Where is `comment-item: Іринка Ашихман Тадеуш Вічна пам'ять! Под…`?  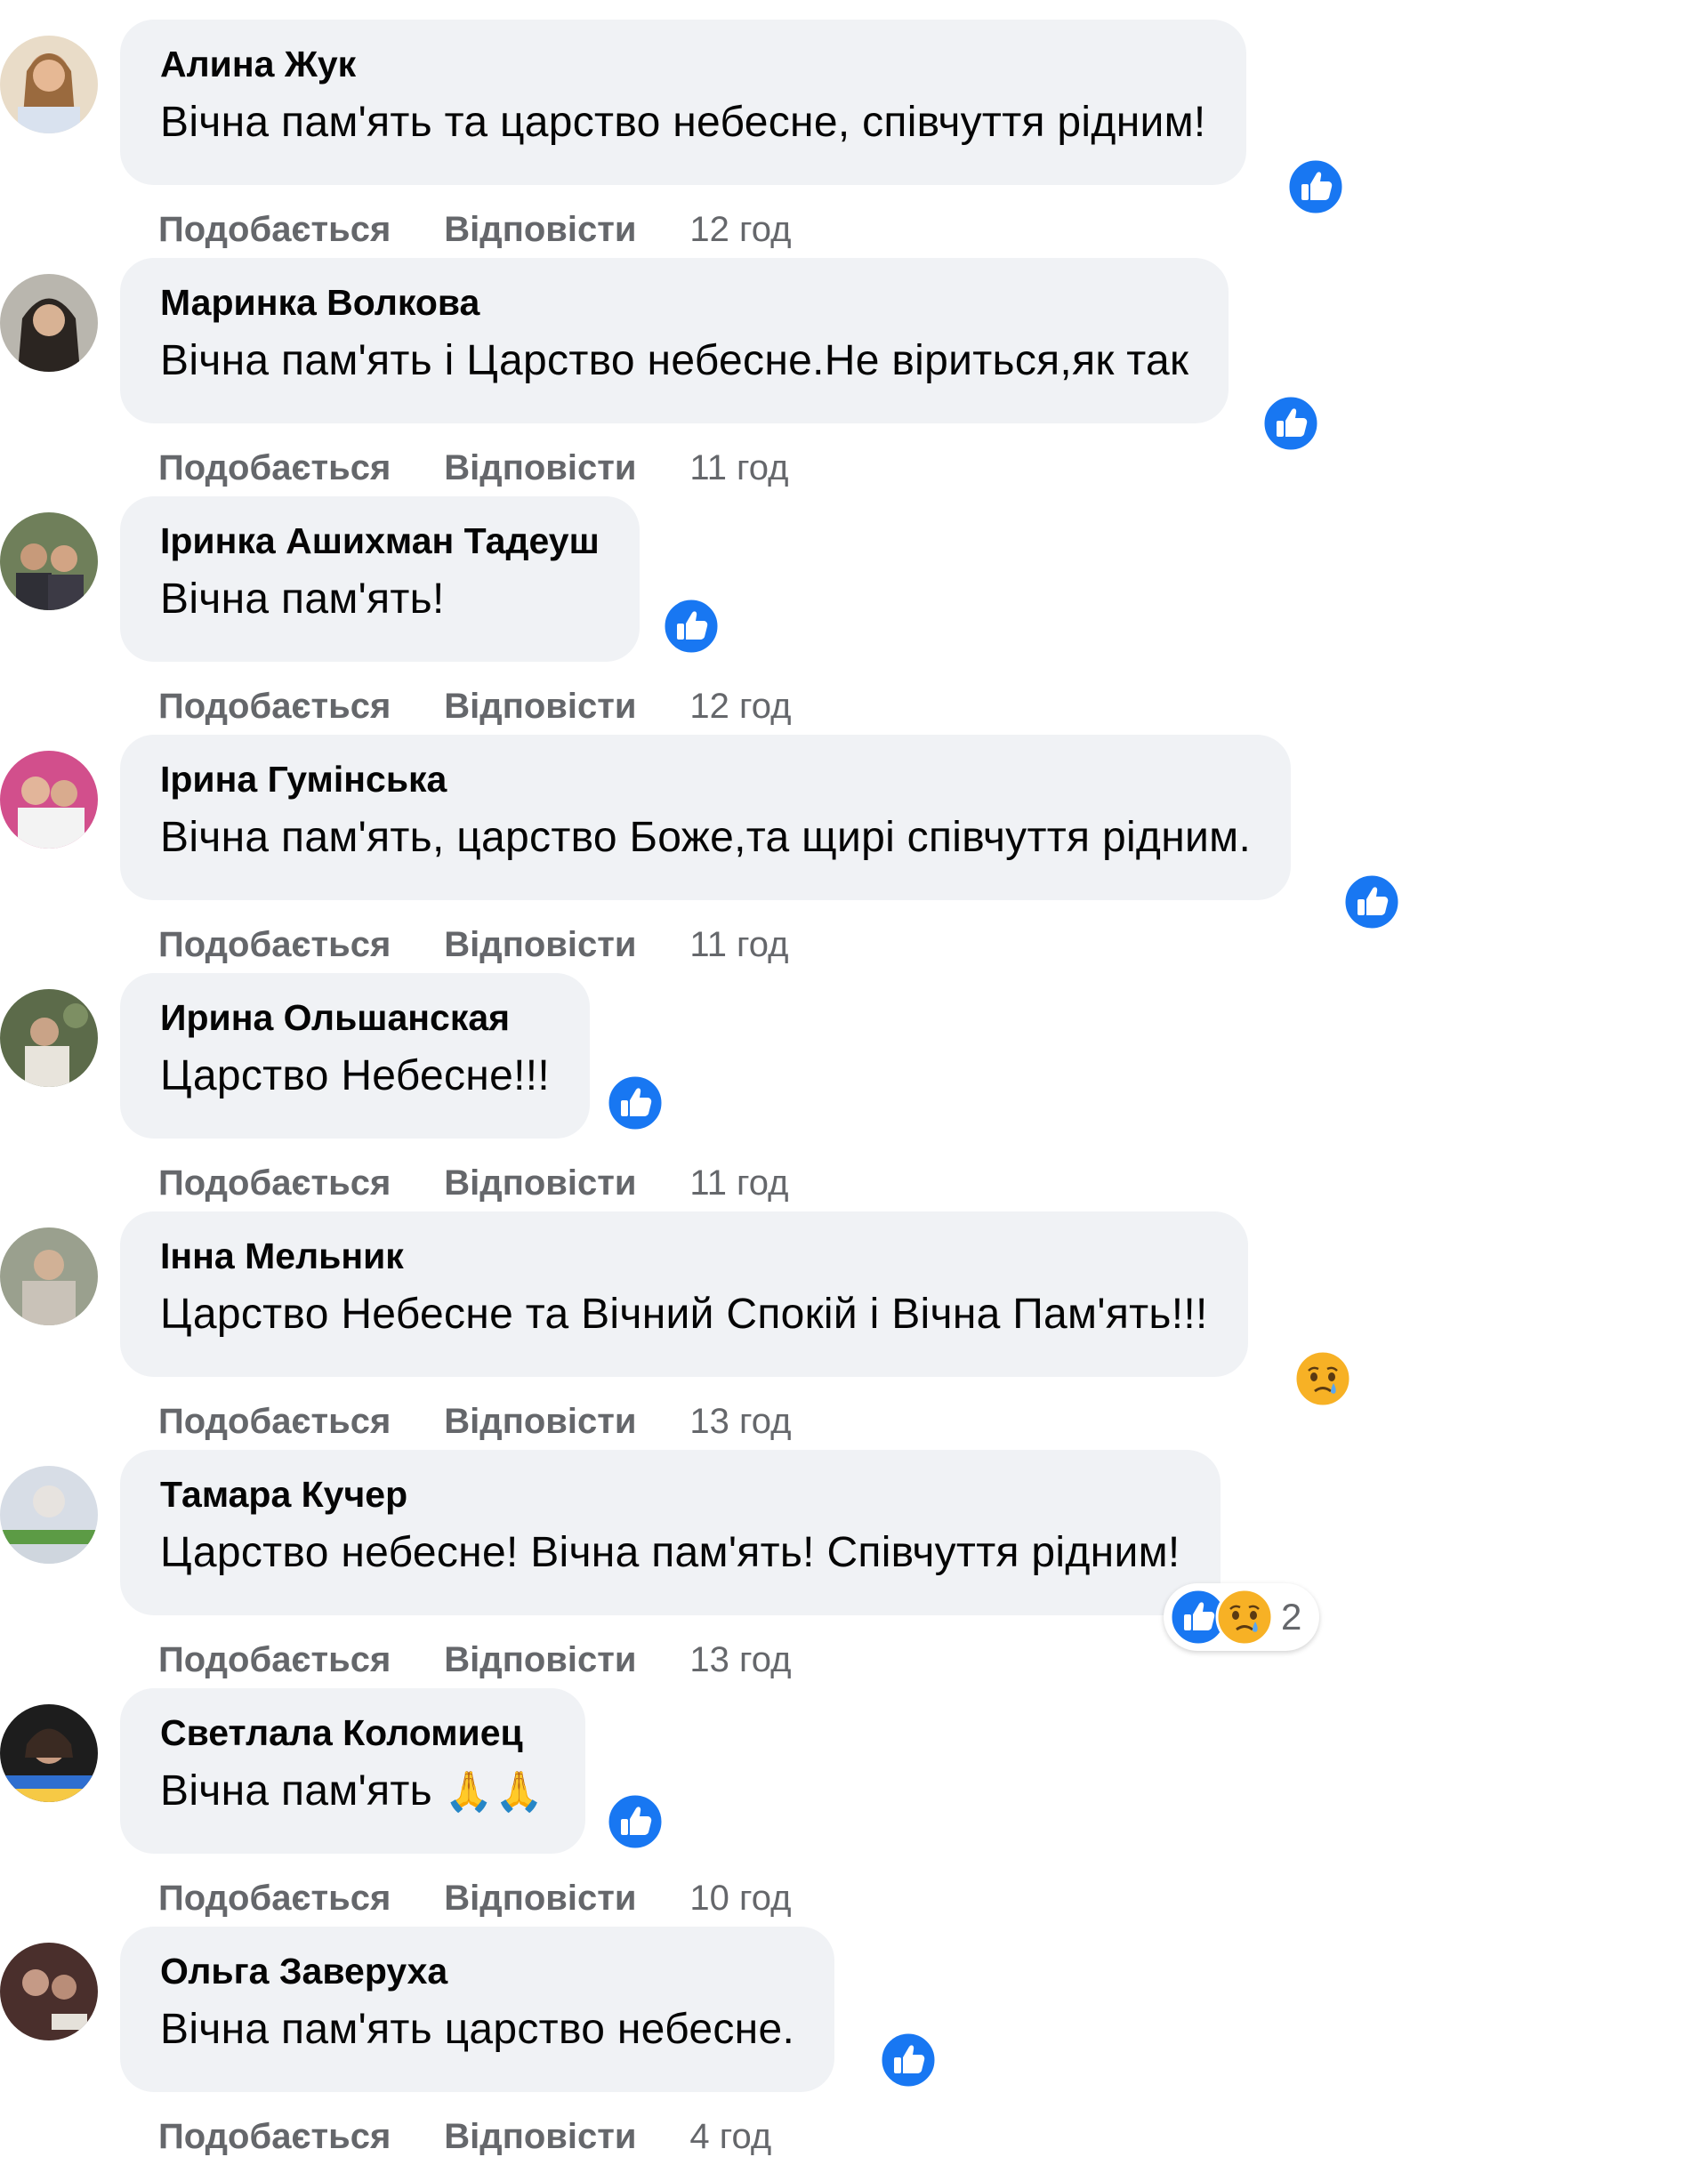 comment-item: Іринка Ашихман Тадеуш Вічна пам'ять! Под… is located at coordinates (854, 615).